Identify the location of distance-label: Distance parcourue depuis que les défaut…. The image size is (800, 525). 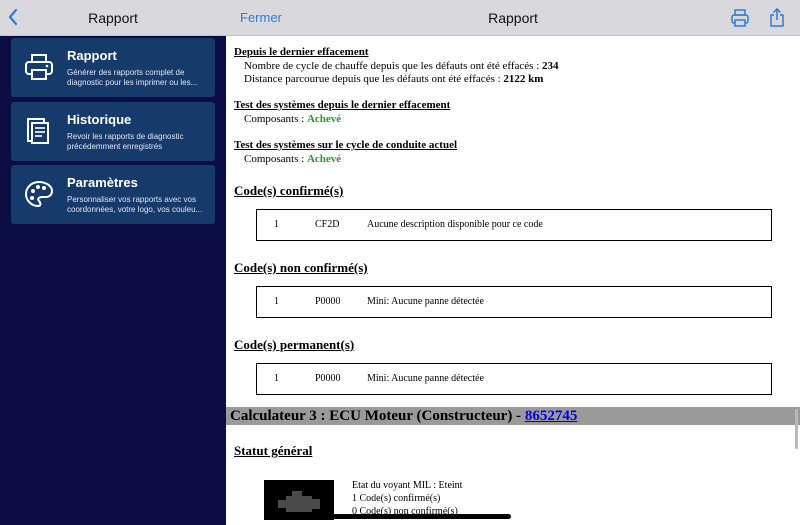
(374, 79).